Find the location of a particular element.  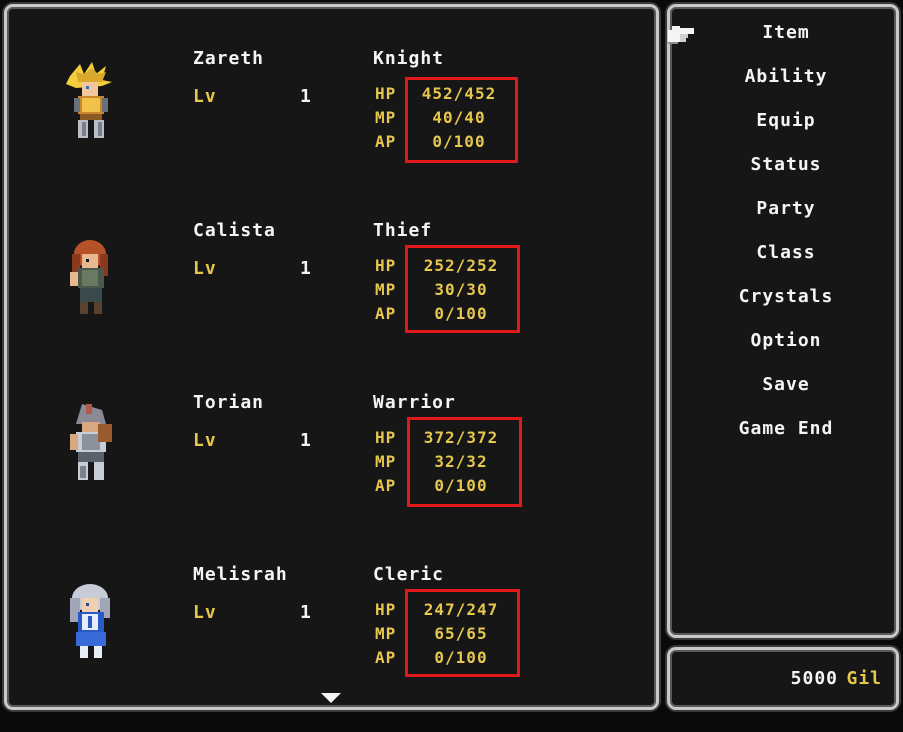

menu-item-status: Status is located at coordinates (786, 164).